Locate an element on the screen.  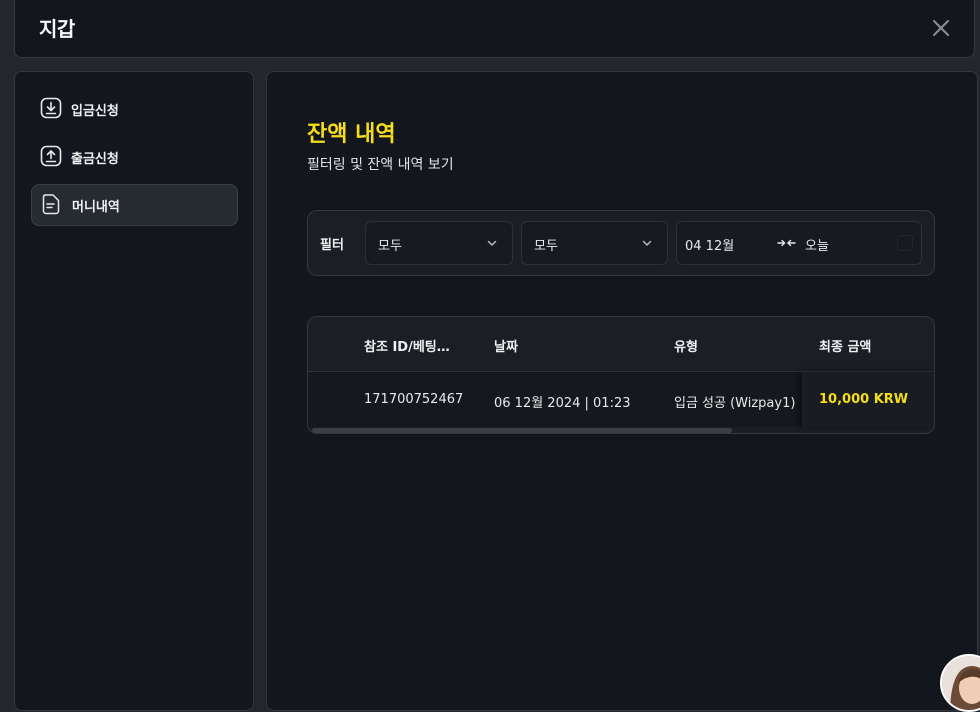
sidebar-item-money-history: 머니내역 is located at coordinates (134, 205).